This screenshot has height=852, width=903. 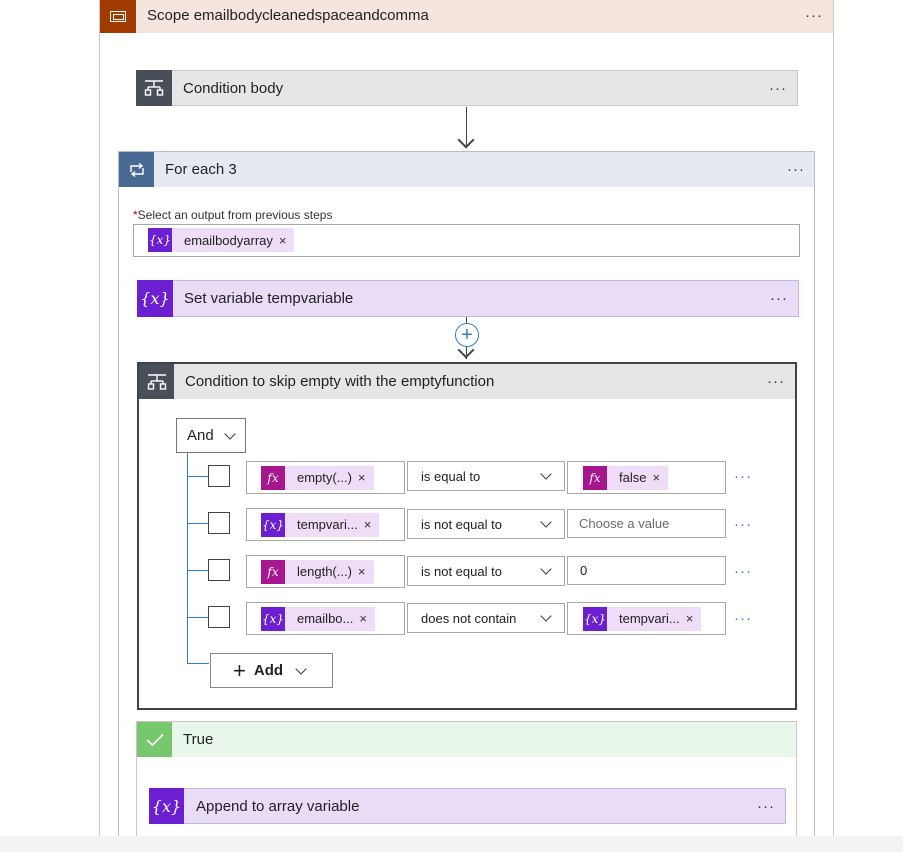 I want to click on foreach-input-label: *Select an output from previous steps, so click(x=232, y=215).